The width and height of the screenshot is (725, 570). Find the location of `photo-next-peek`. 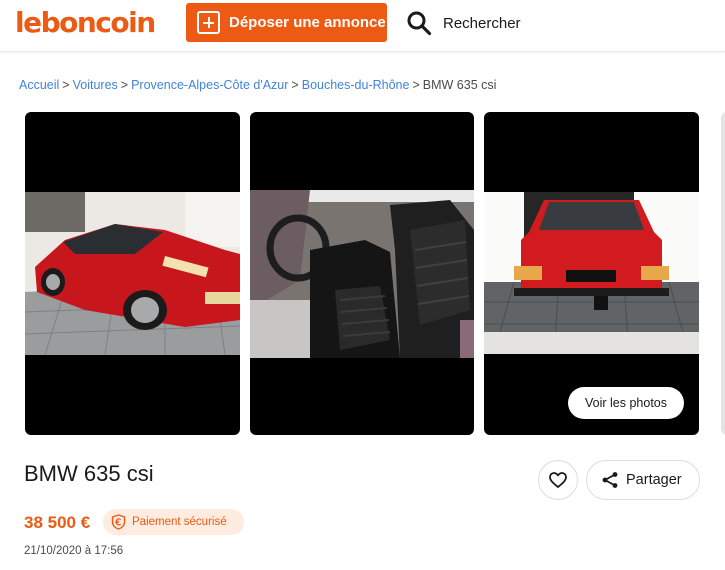

photo-next-peek is located at coordinates (723, 273).